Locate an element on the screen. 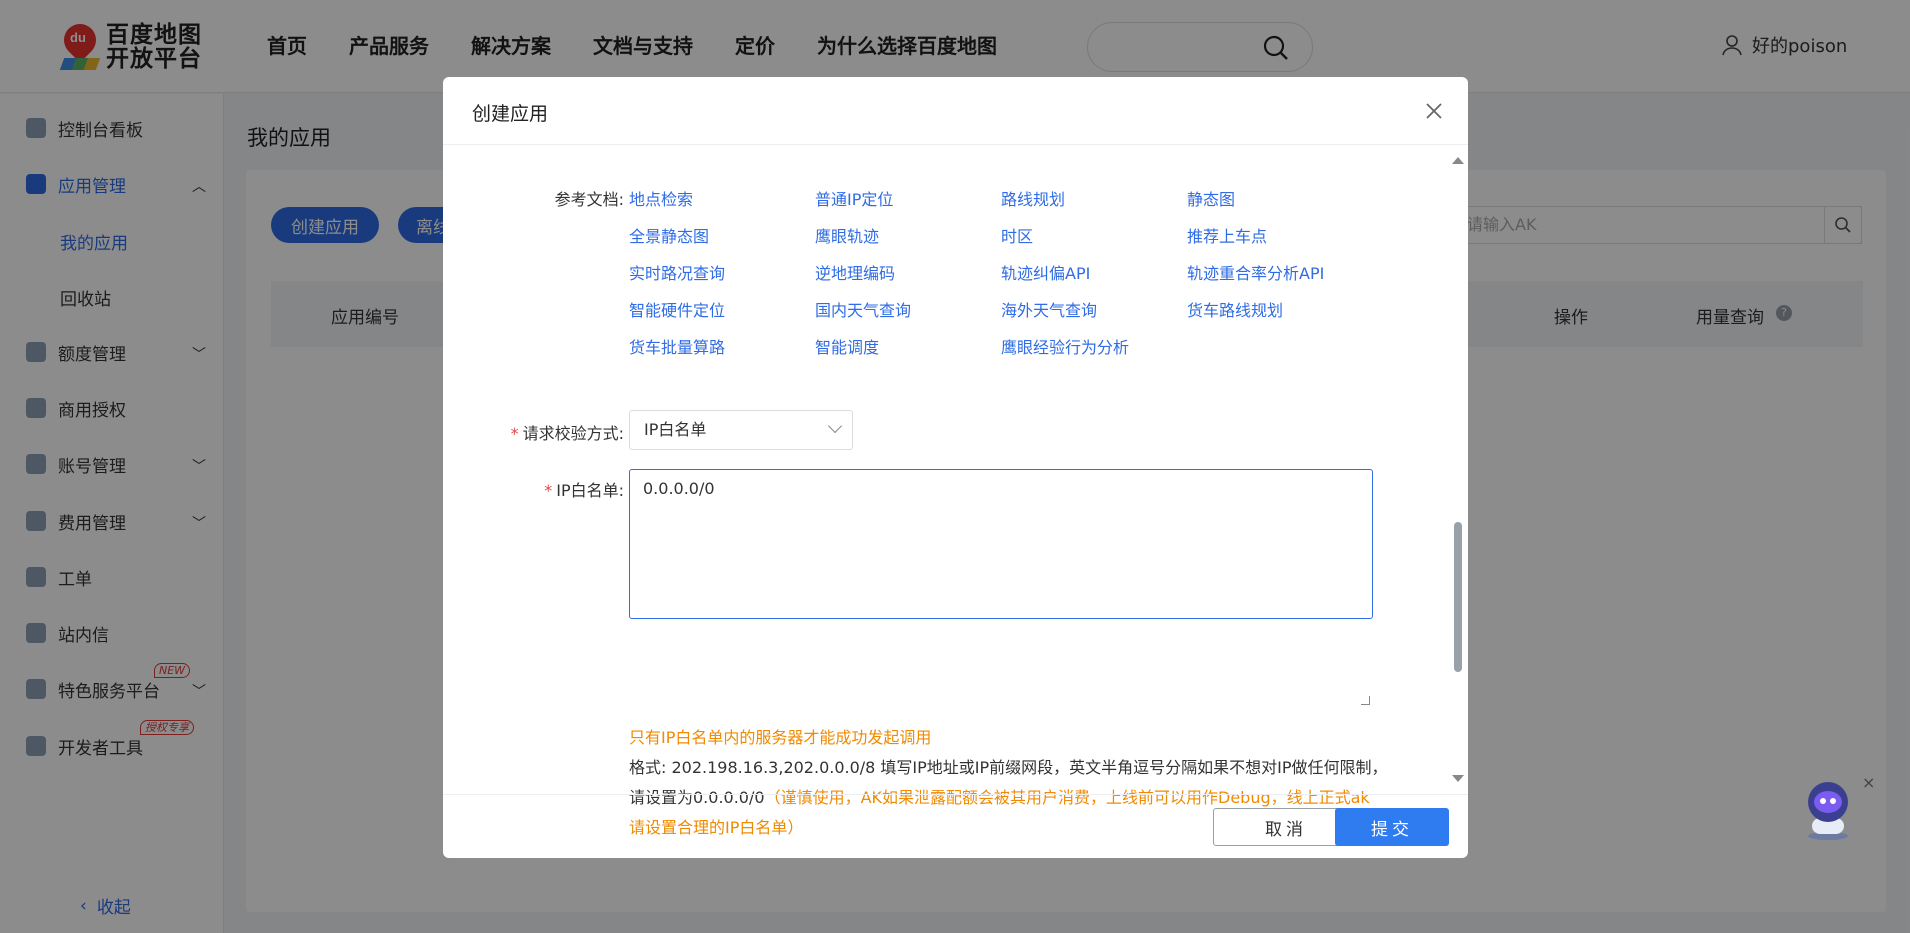 The image size is (1910, 933). ip-whitelist-textarea: 0.0.0.0/0 is located at coordinates (1001, 544).